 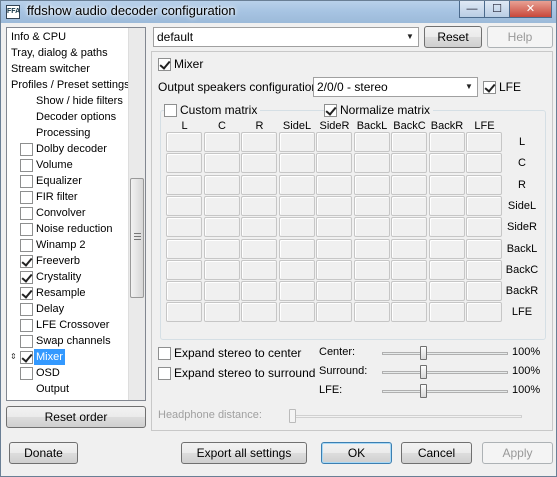 What do you see at coordinates (472, 9) in the screenshot?
I see `minimize-button: —` at bounding box center [472, 9].